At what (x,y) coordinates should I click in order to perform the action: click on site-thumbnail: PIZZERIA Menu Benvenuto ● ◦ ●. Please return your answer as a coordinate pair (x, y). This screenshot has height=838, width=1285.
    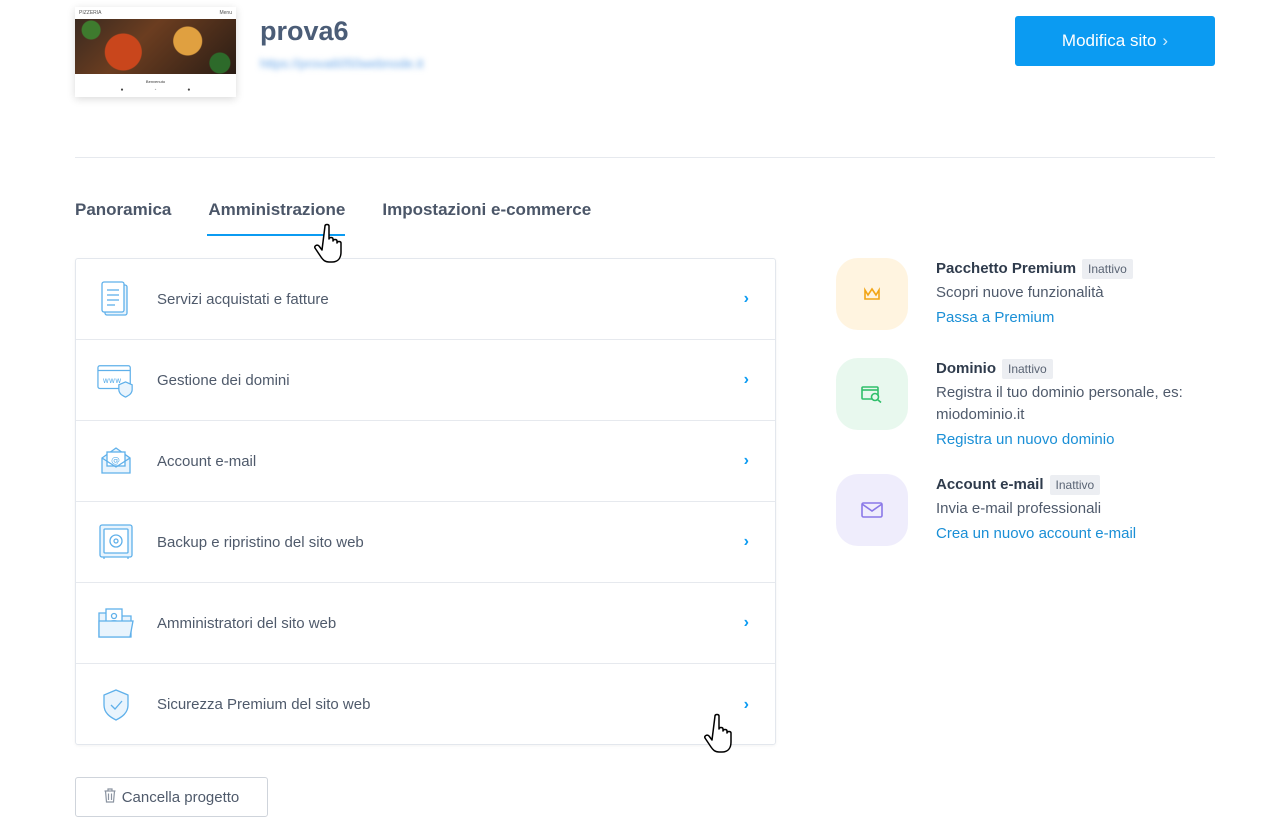
    Looking at the image, I should click on (155, 52).